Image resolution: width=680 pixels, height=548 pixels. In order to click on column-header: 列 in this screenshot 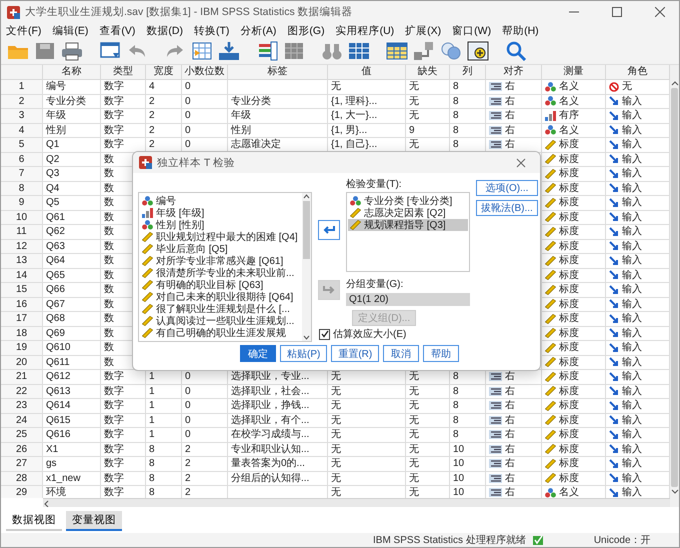, I will do `click(468, 72)`.